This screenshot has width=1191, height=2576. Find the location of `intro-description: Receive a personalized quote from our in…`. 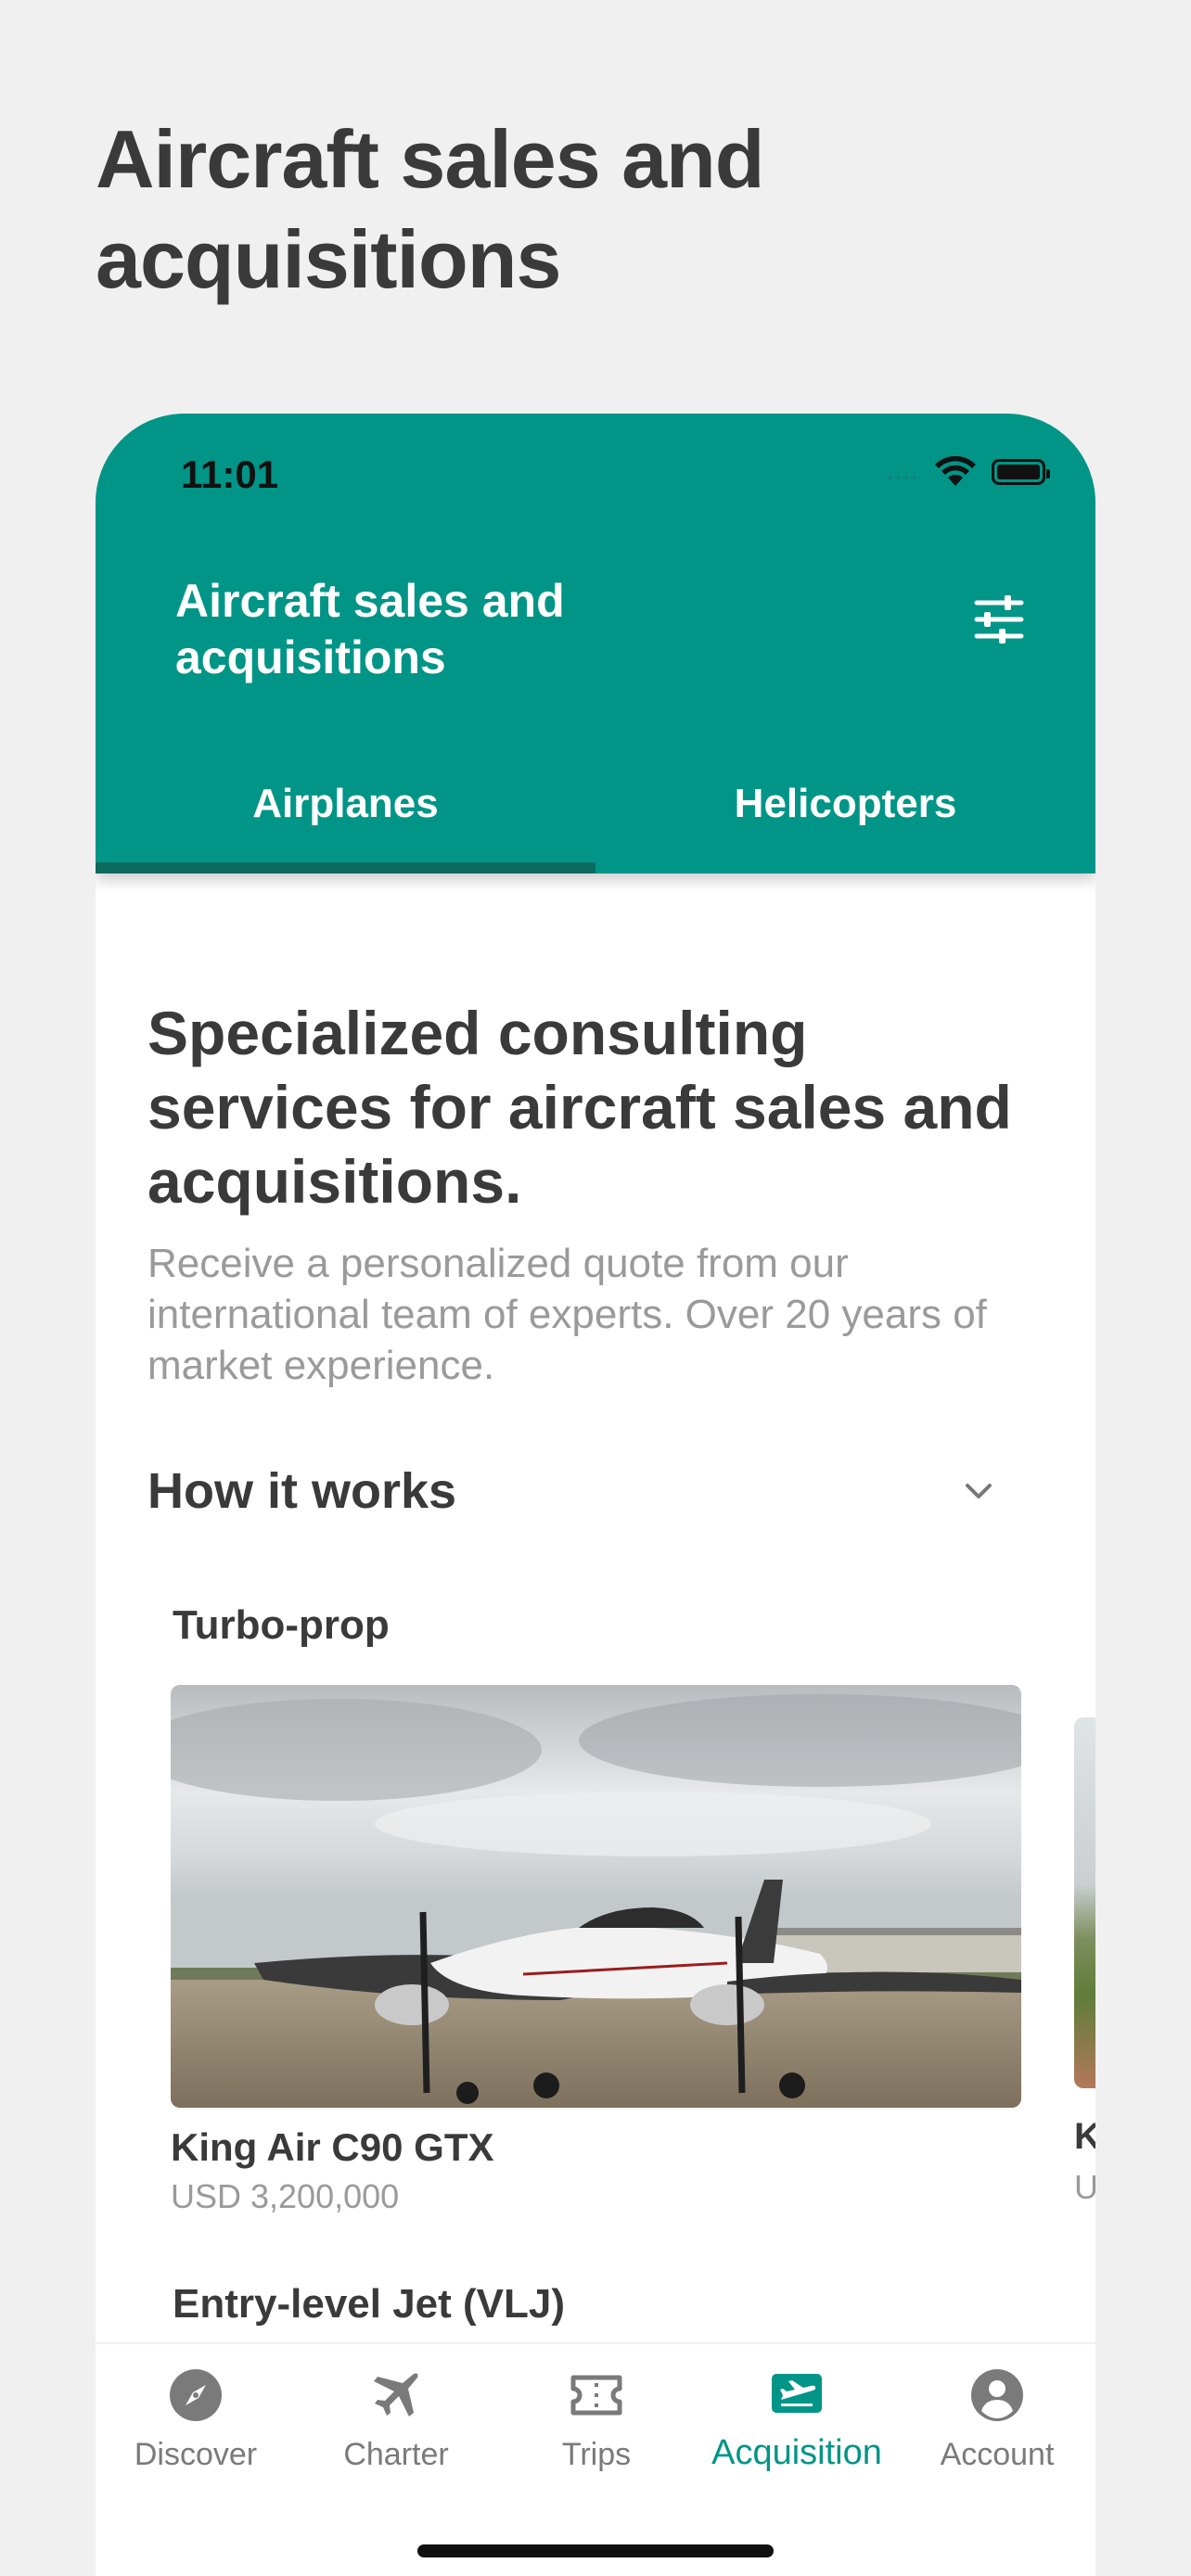

intro-description: Receive a personalized quote from our in… is located at coordinates (567, 1314).